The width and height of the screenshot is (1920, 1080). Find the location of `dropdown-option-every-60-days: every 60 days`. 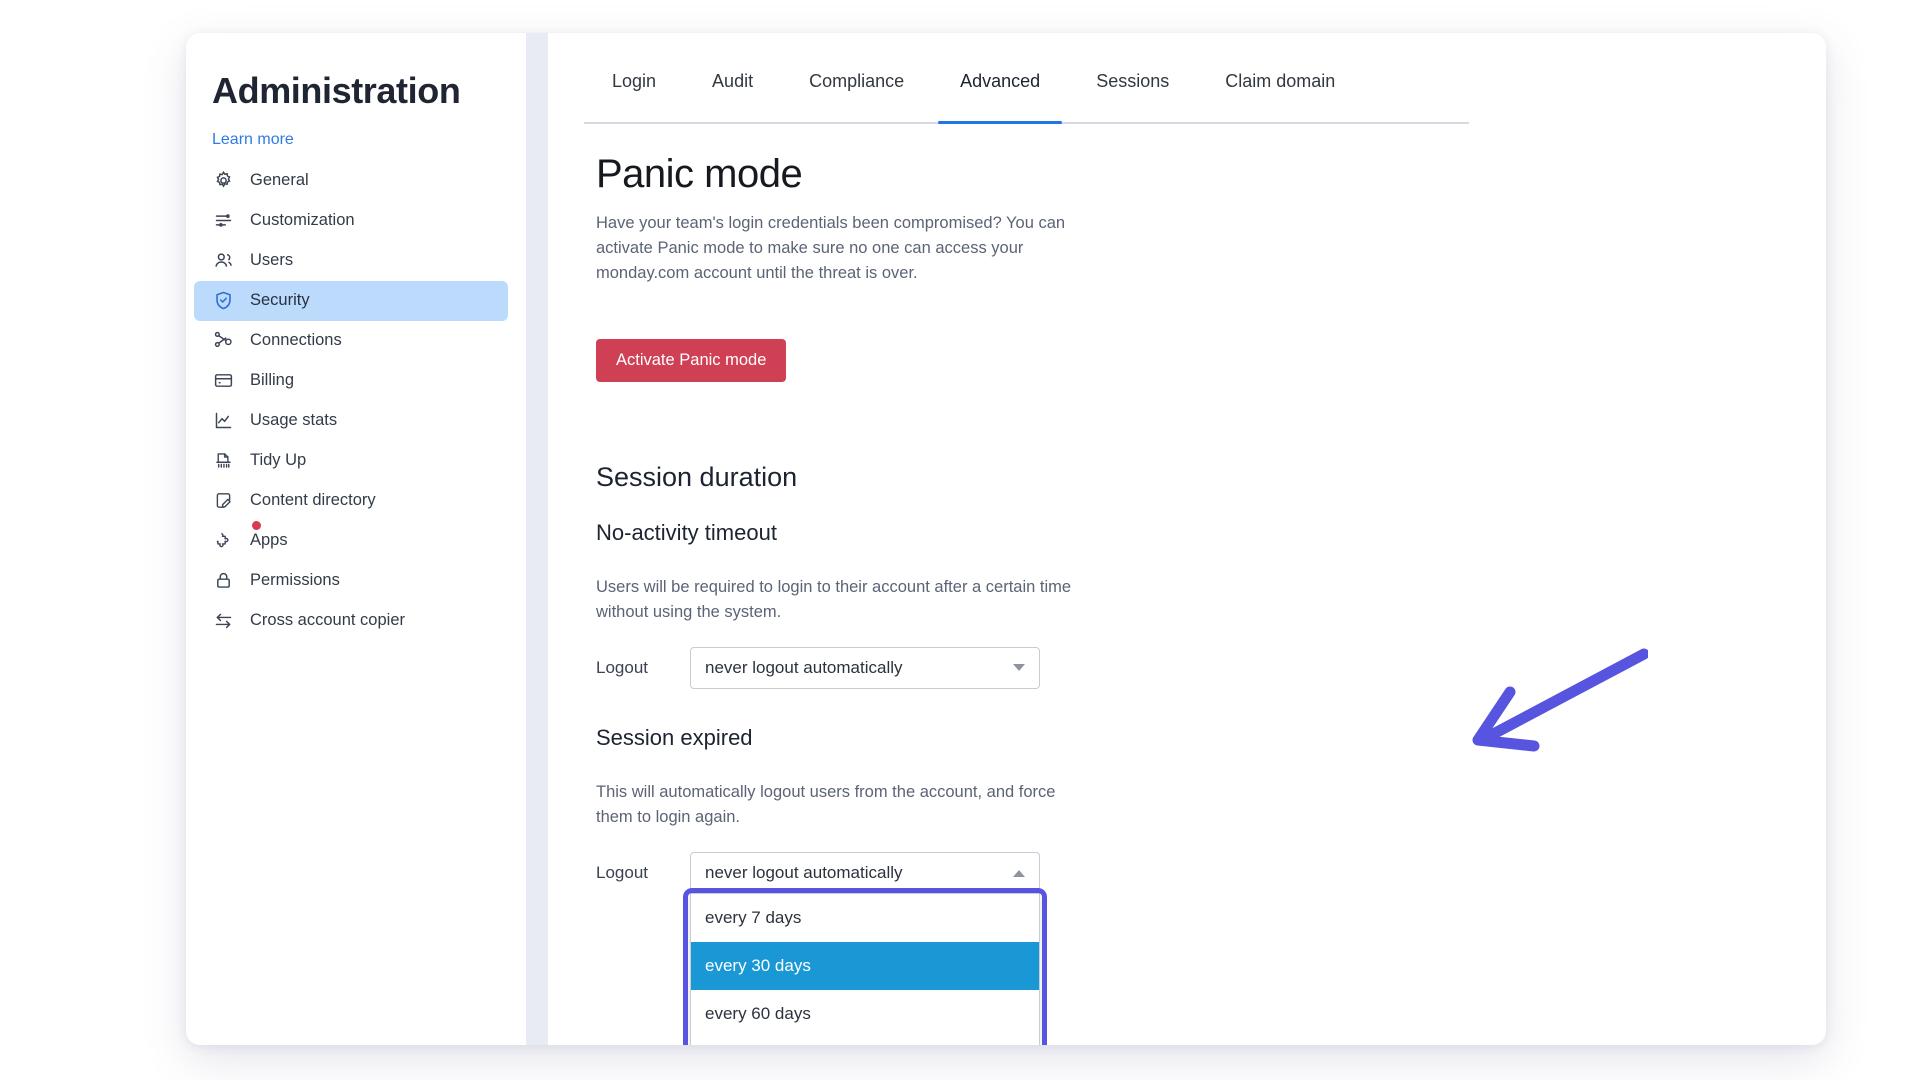

dropdown-option-every-60-days: every 60 days is located at coordinates (865, 1014).